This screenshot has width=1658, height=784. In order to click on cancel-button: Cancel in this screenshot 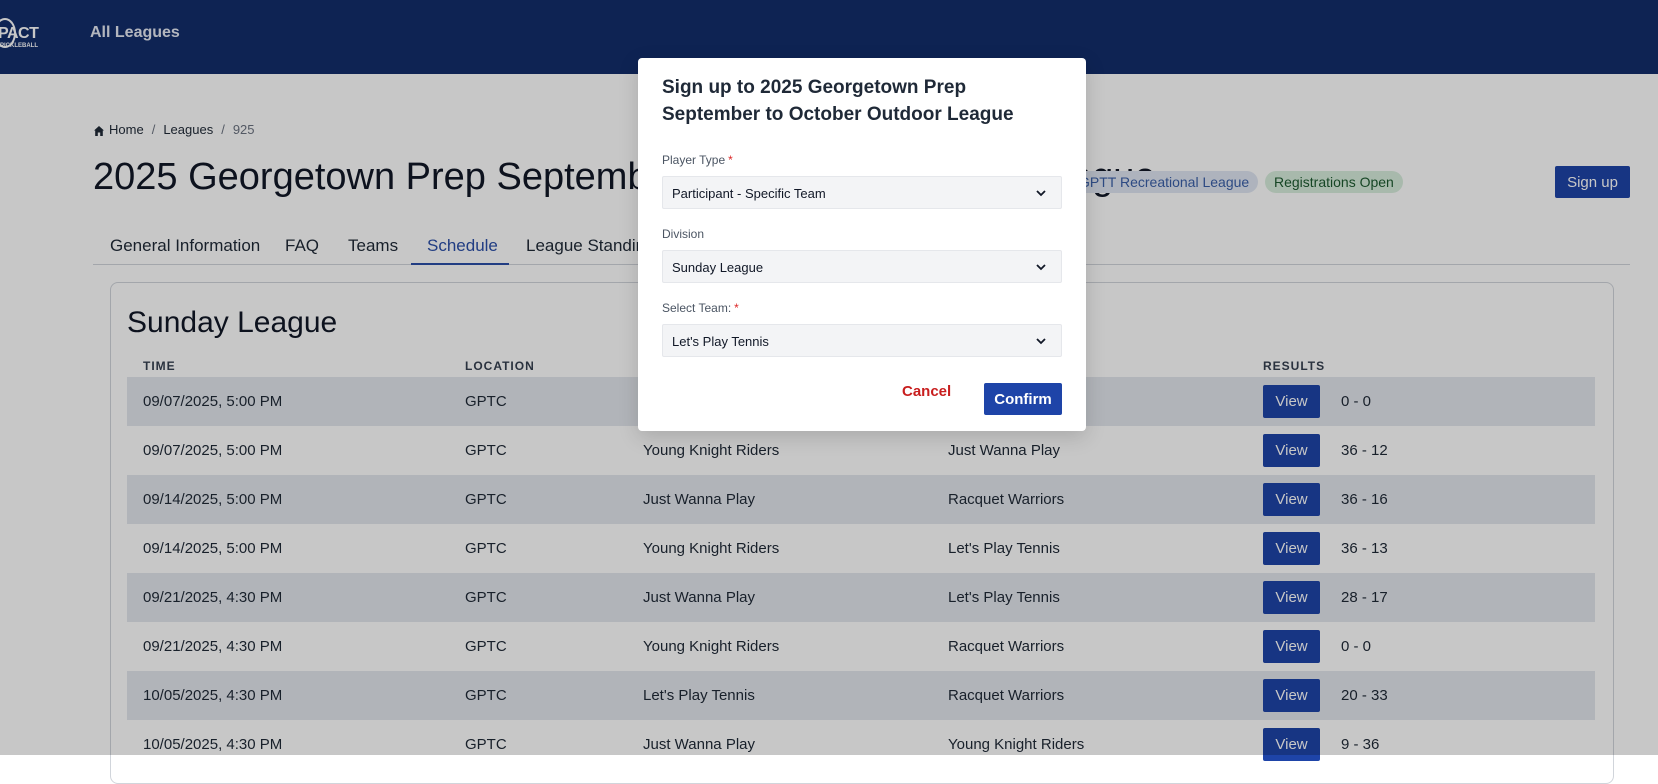, I will do `click(926, 391)`.